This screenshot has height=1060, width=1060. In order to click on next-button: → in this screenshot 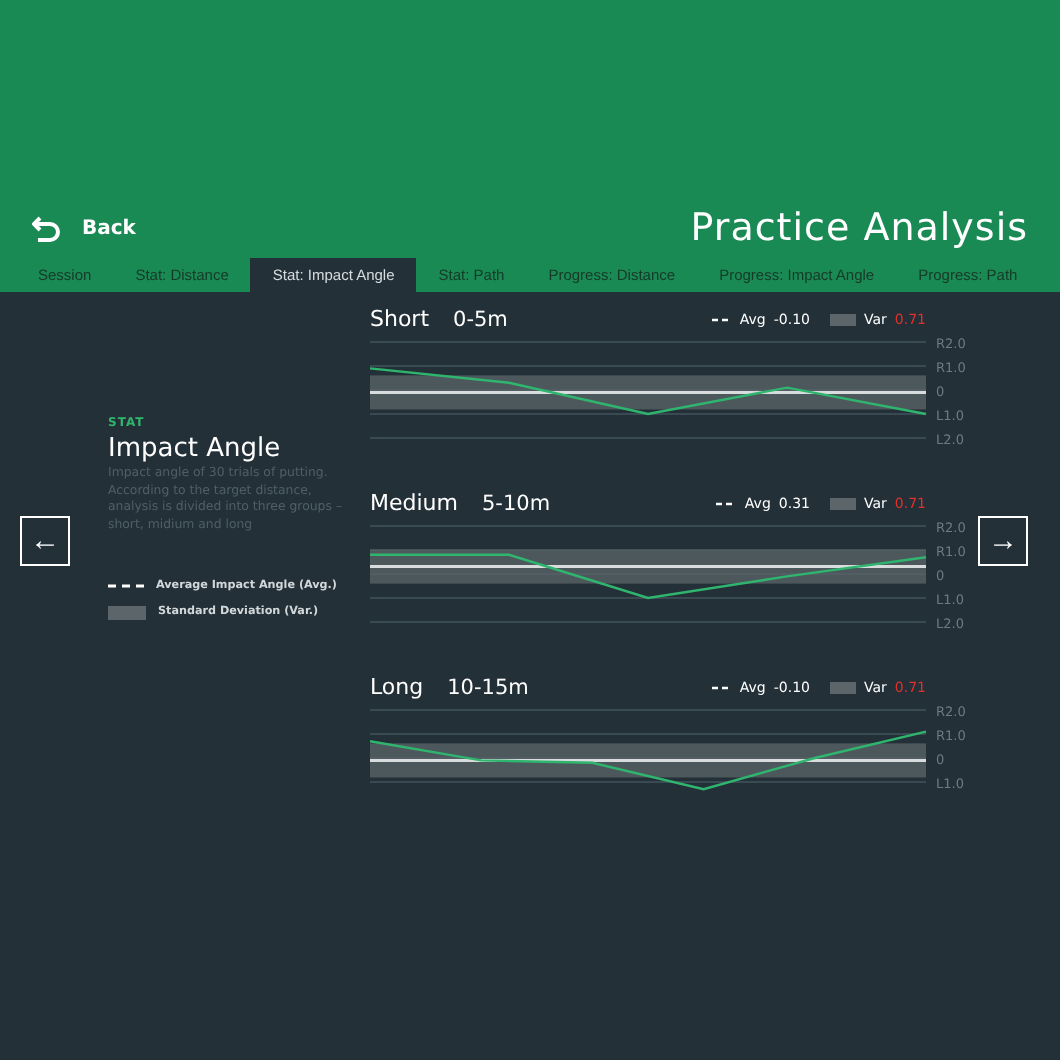, I will do `click(1003, 541)`.